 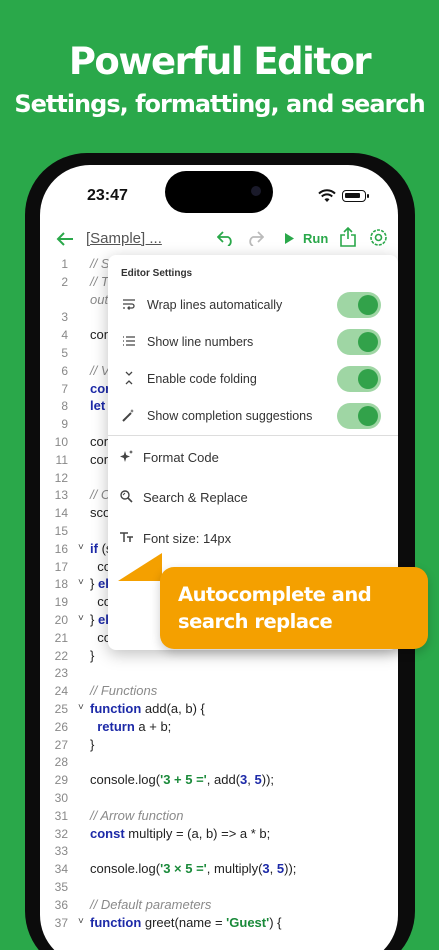 What do you see at coordinates (99, 281) in the screenshot?
I see `code-line: // T` at bounding box center [99, 281].